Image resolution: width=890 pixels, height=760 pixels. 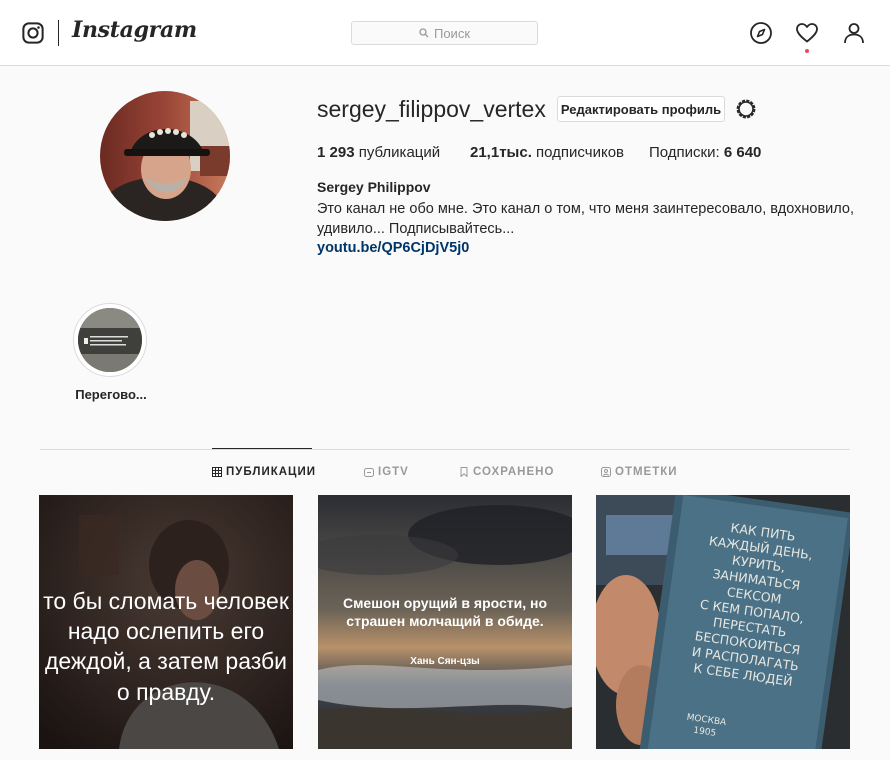 What do you see at coordinates (444, 661) in the screenshot?
I see `post-2-author: Хань Сян-цзы` at bounding box center [444, 661].